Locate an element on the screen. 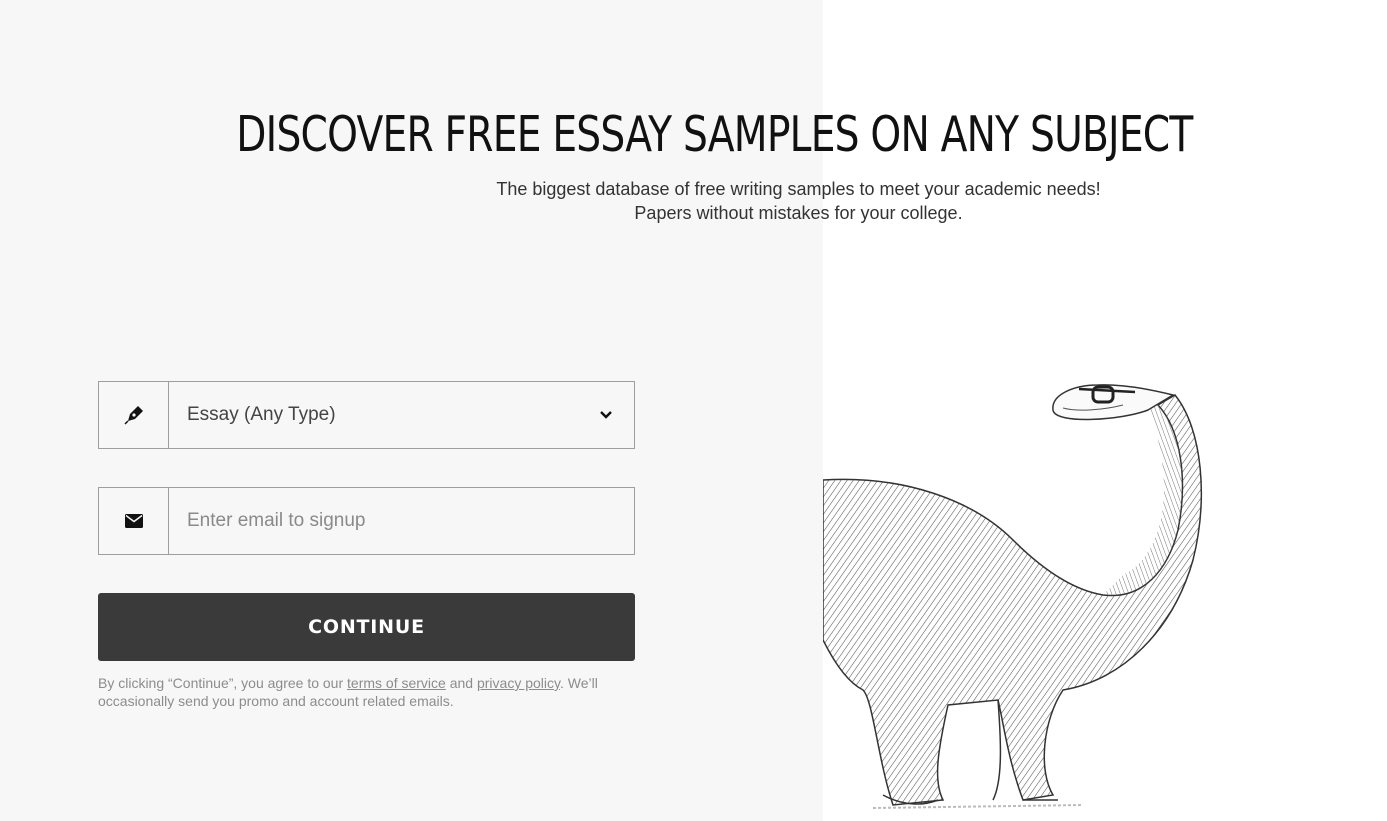 The height and width of the screenshot is (821, 1387). paper-type-value: Essay (Any Type) is located at coordinates (261, 414).